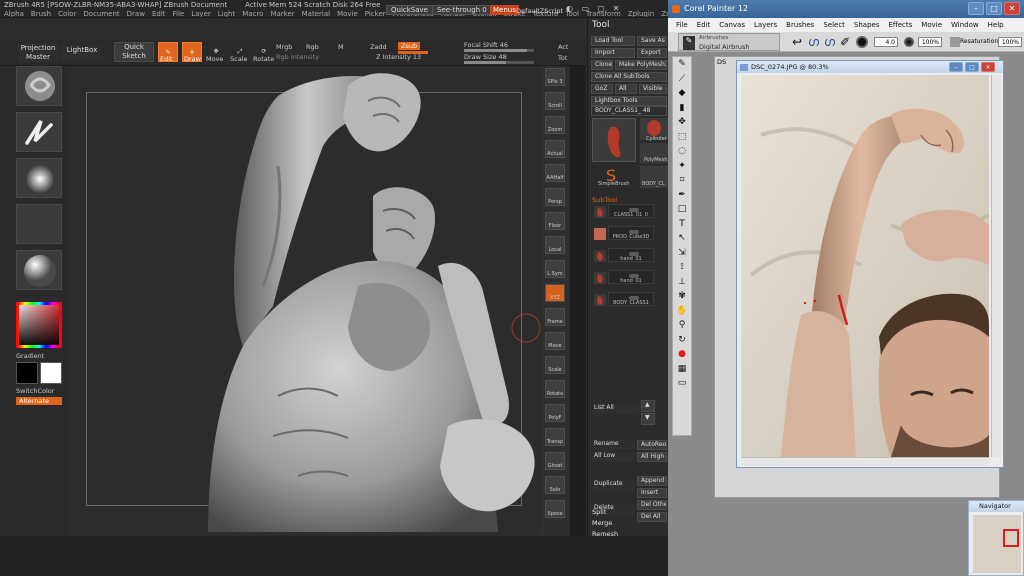  I want to click on autoreorder-button: AutoReorder, so click(652, 445).